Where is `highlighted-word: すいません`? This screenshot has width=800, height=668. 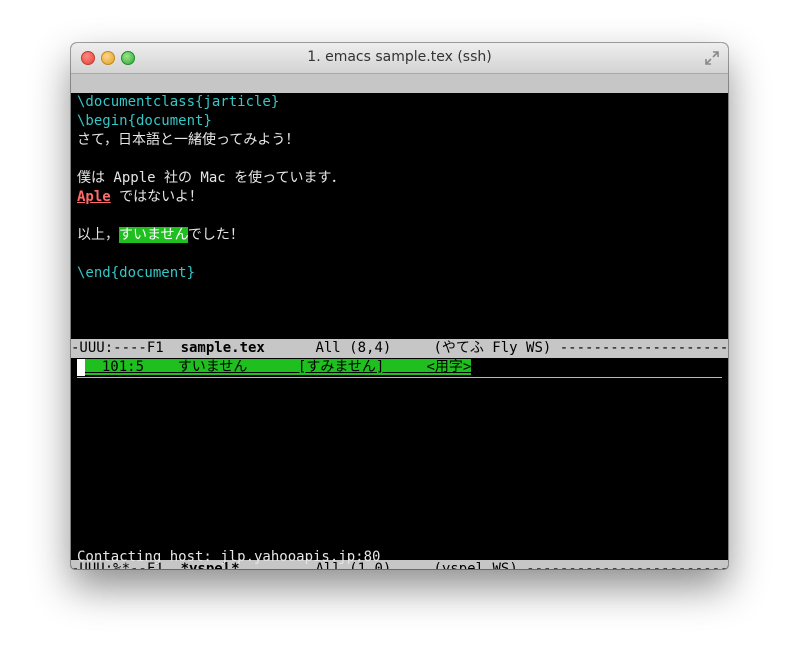
highlighted-word: すいません is located at coordinates (153, 235).